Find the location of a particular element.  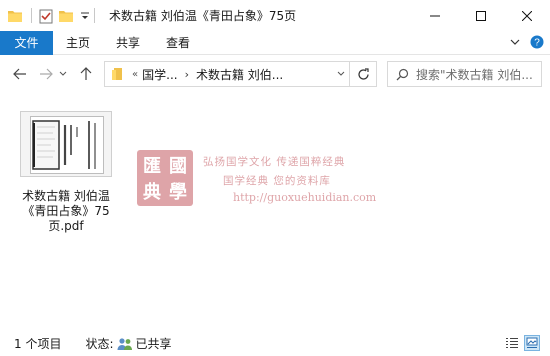

recent-locations-button is located at coordinates (63, 74).